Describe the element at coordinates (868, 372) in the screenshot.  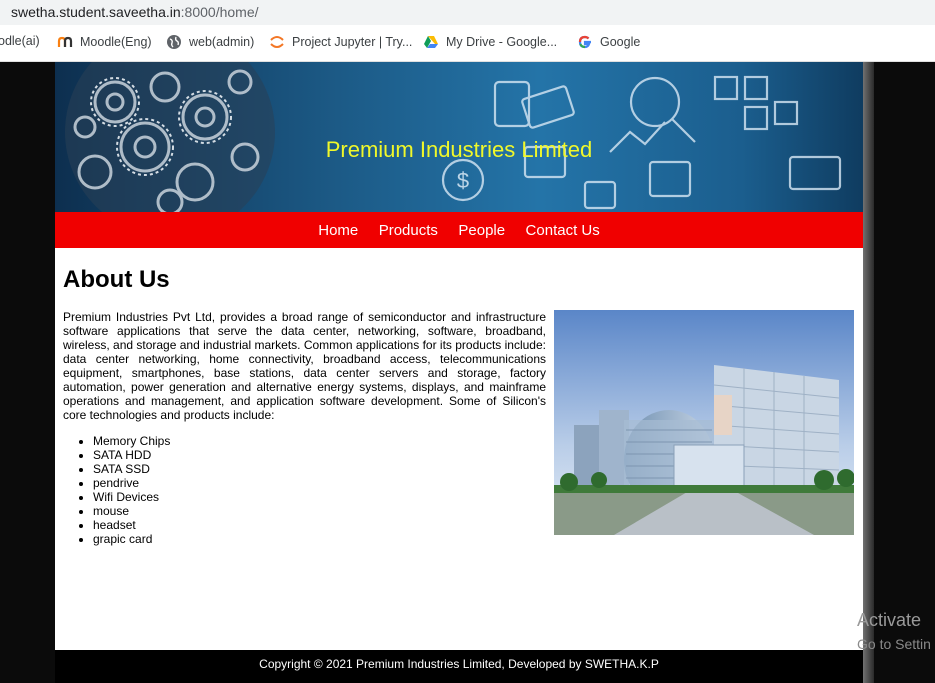
I see `page-edge-shadow` at that location.